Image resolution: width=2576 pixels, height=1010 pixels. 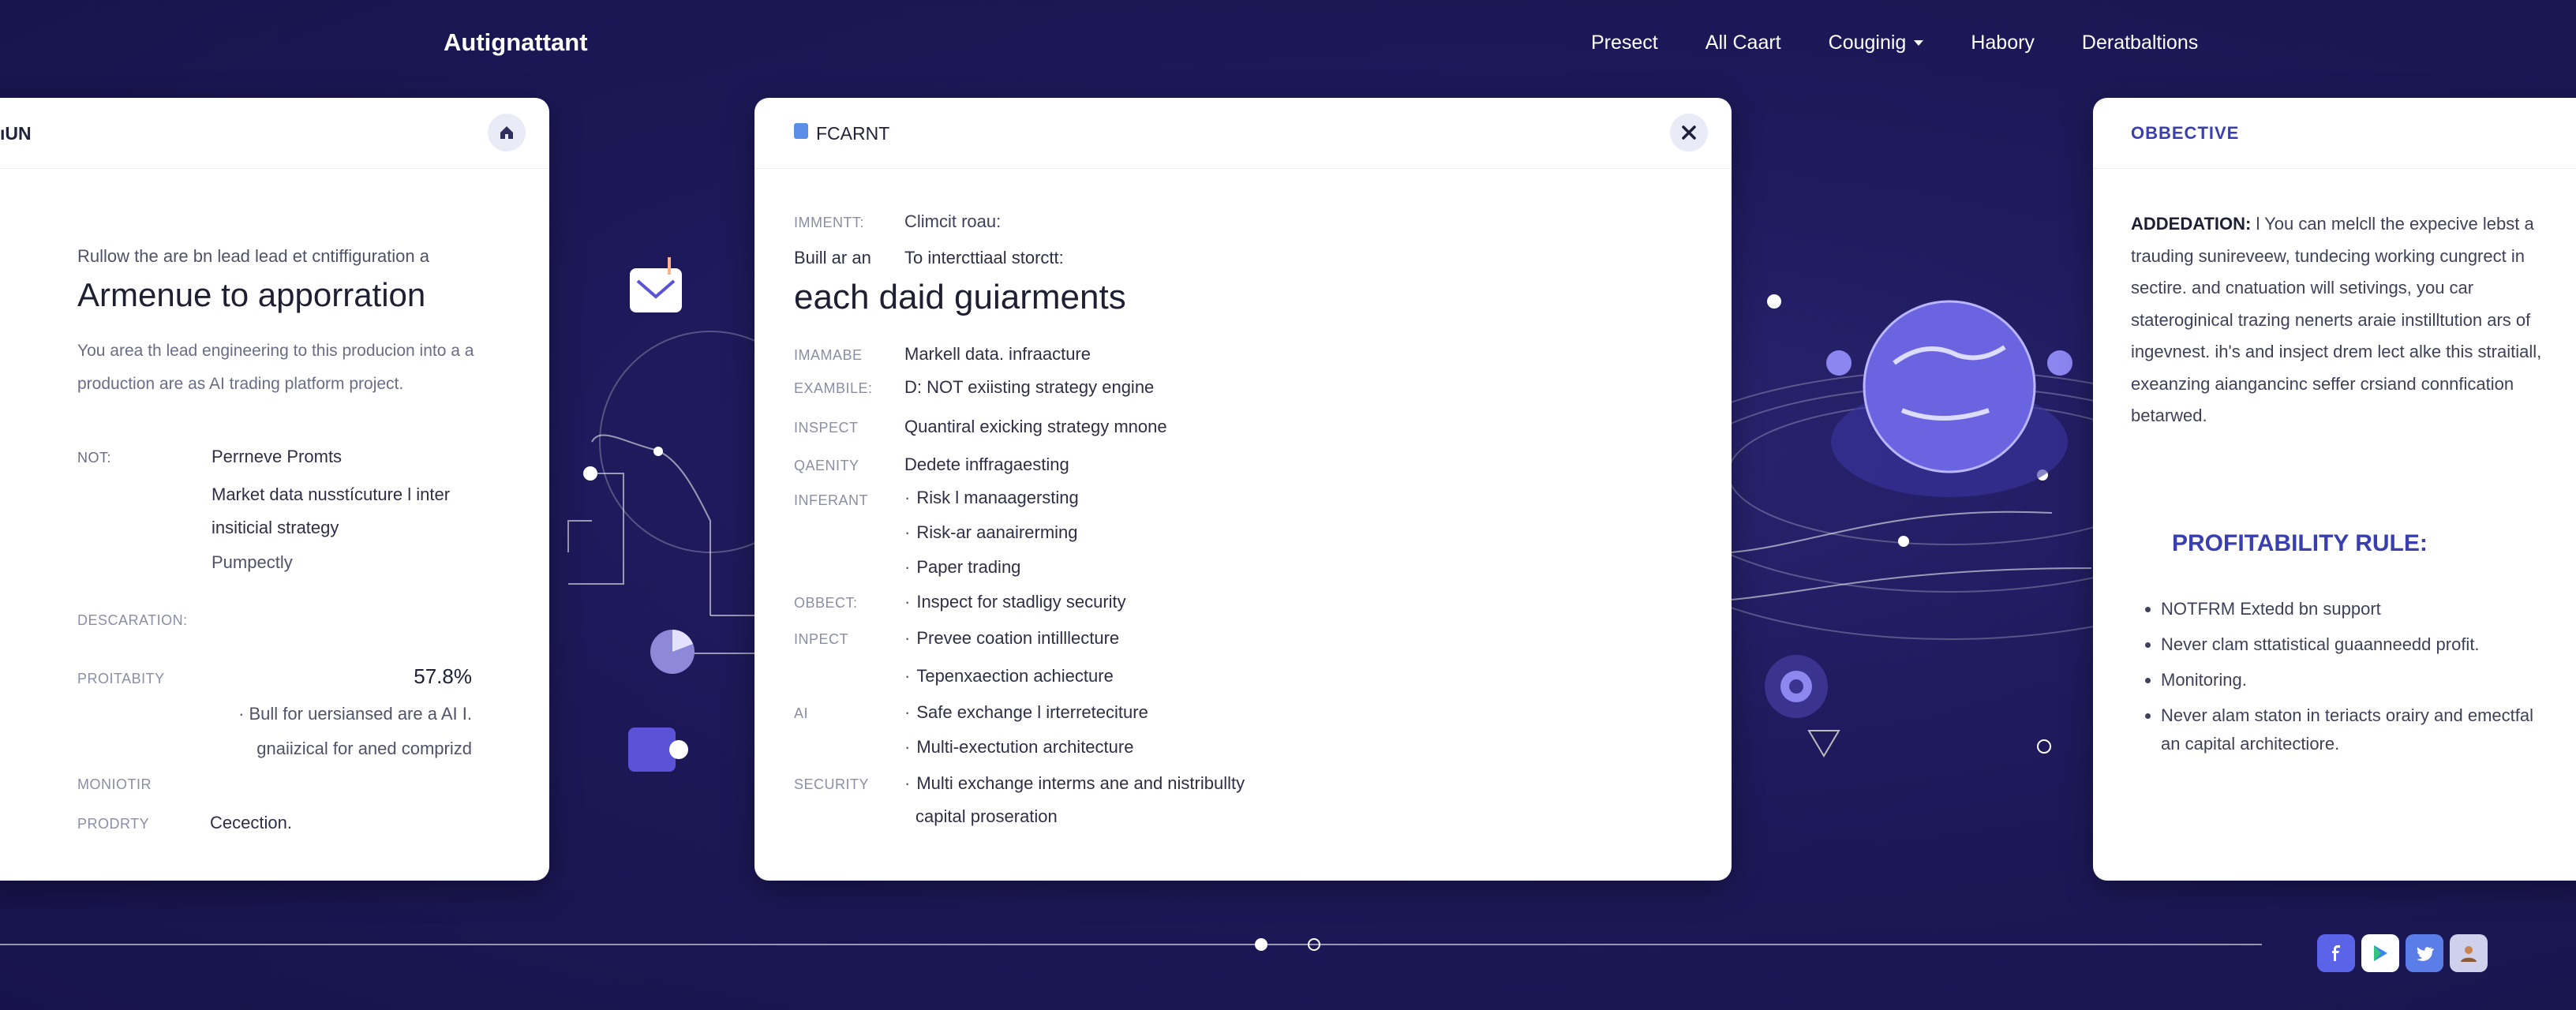 I want to click on close-button, so click(x=1689, y=133).